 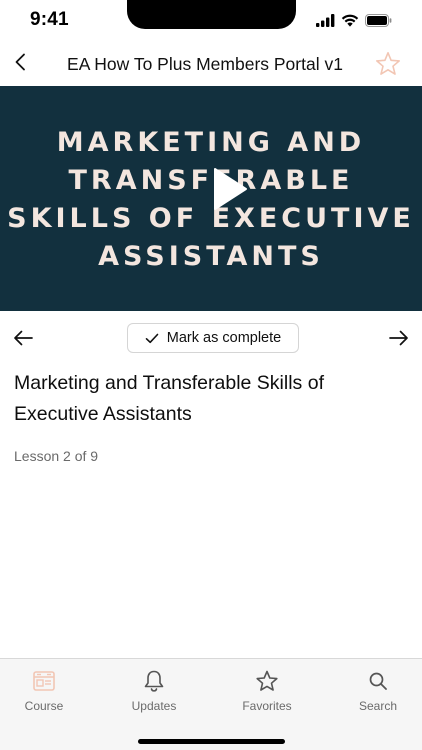 I want to click on tab-updates: Updates, so click(x=154, y=694).